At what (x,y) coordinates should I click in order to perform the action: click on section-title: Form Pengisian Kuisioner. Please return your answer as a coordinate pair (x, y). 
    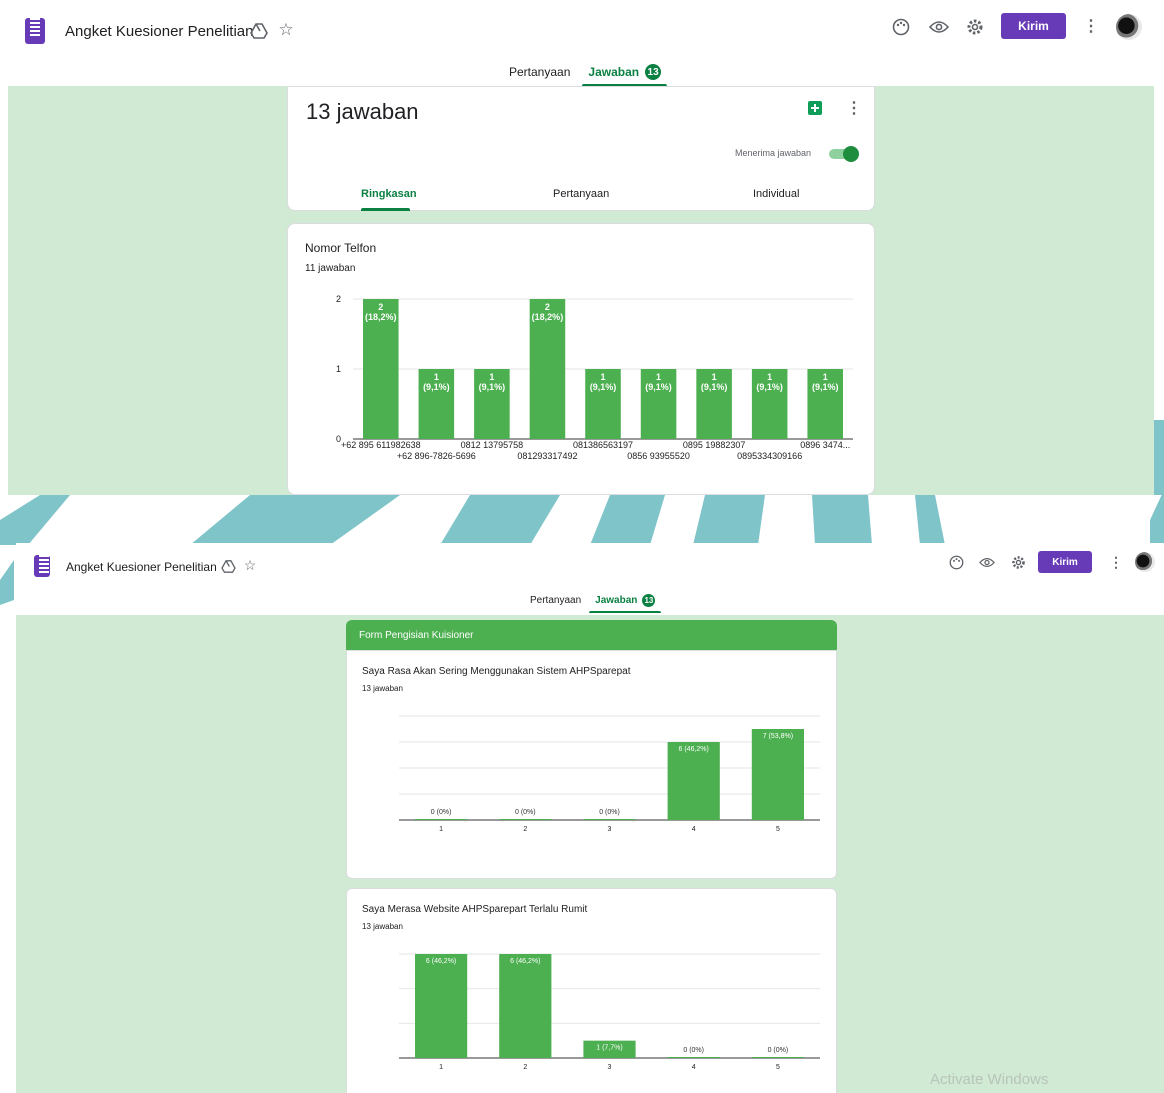
    Looking at the image, I should click on (416, 635).